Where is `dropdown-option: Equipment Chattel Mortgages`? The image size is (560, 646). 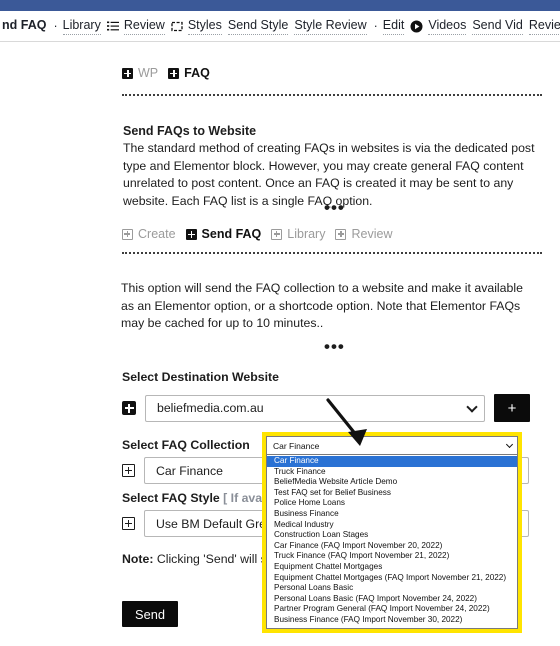 dropdown-option: Equipment Chattel Mortgages is located at coordinates (392, 567).